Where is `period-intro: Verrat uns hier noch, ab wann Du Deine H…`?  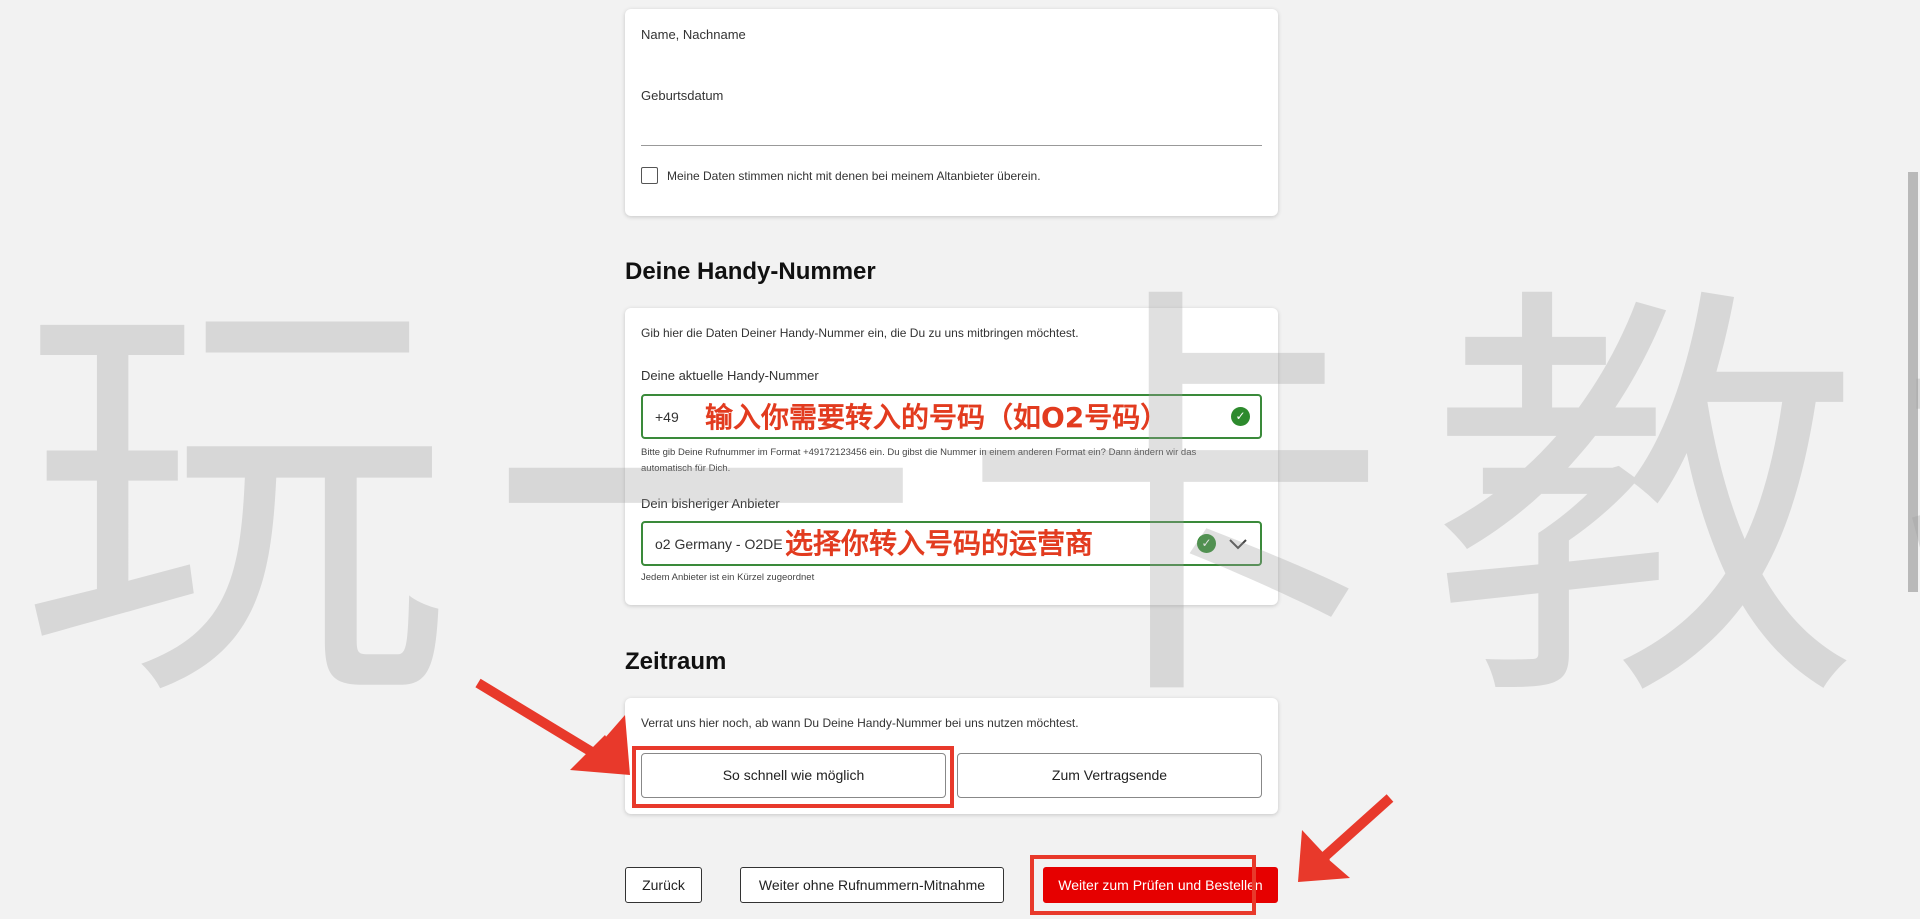 period-intro: Verrat uns hier noch, ab wann Du Deine H… is located at coordinates (860, 723).